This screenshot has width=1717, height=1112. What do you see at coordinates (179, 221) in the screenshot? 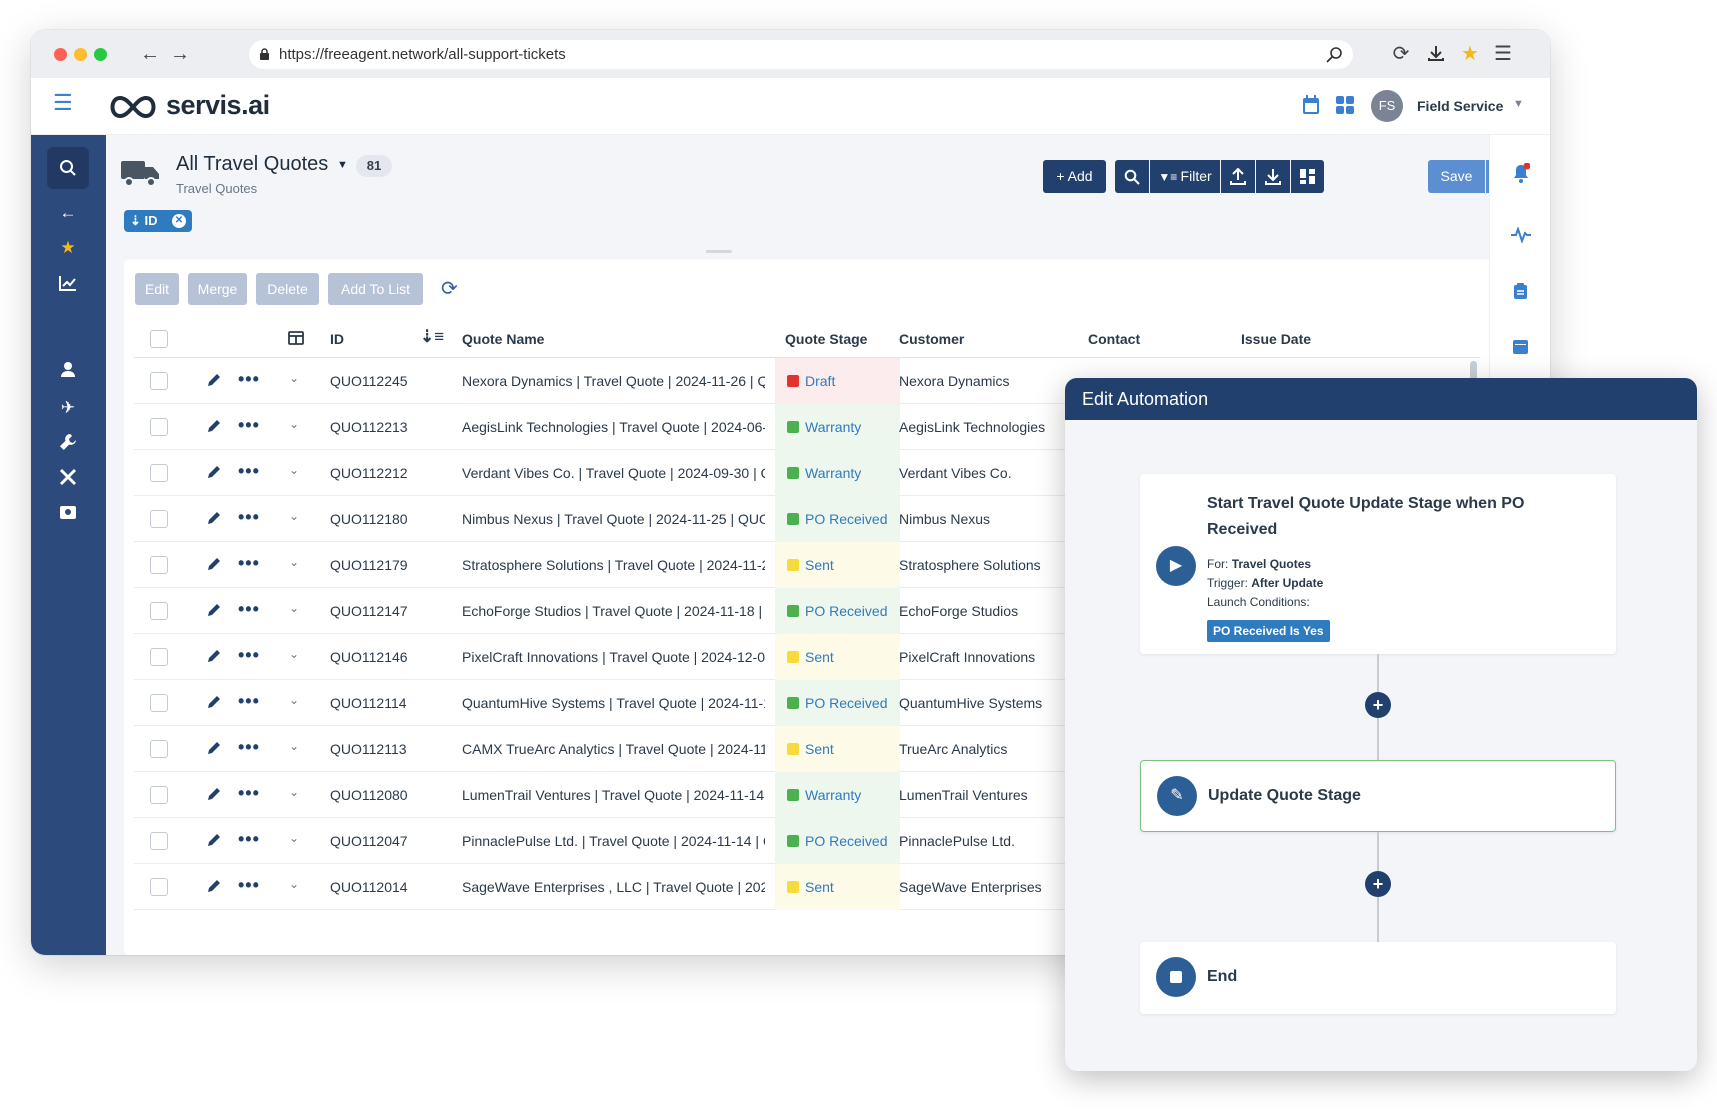
I see `remove-sort-icon: ✕` at bounding box center [179, 221].